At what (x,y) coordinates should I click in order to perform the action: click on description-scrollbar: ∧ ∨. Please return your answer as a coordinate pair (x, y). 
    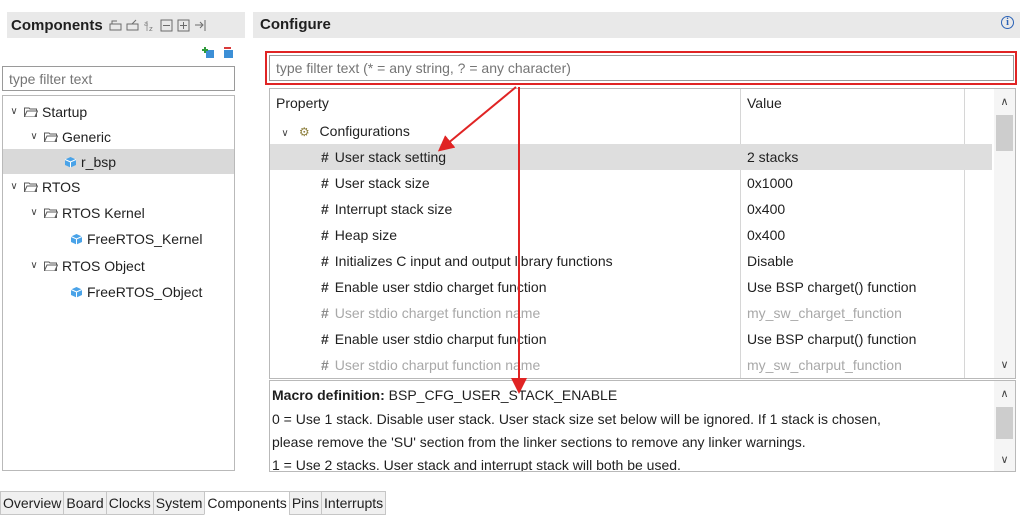
    Looking at the image, I should click on (1004, 426).